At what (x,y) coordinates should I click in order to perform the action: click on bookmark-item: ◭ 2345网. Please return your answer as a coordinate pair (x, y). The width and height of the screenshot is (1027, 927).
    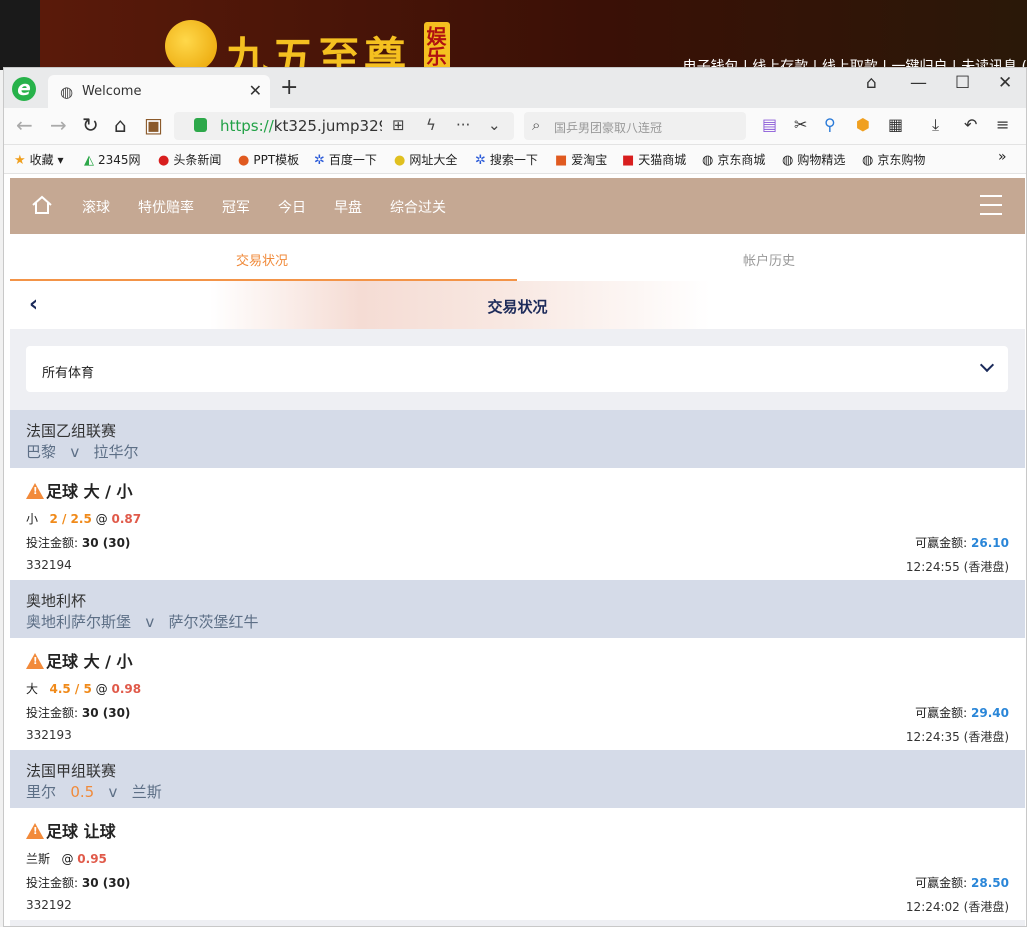
    Looking at the image, I should click on (112, 159).